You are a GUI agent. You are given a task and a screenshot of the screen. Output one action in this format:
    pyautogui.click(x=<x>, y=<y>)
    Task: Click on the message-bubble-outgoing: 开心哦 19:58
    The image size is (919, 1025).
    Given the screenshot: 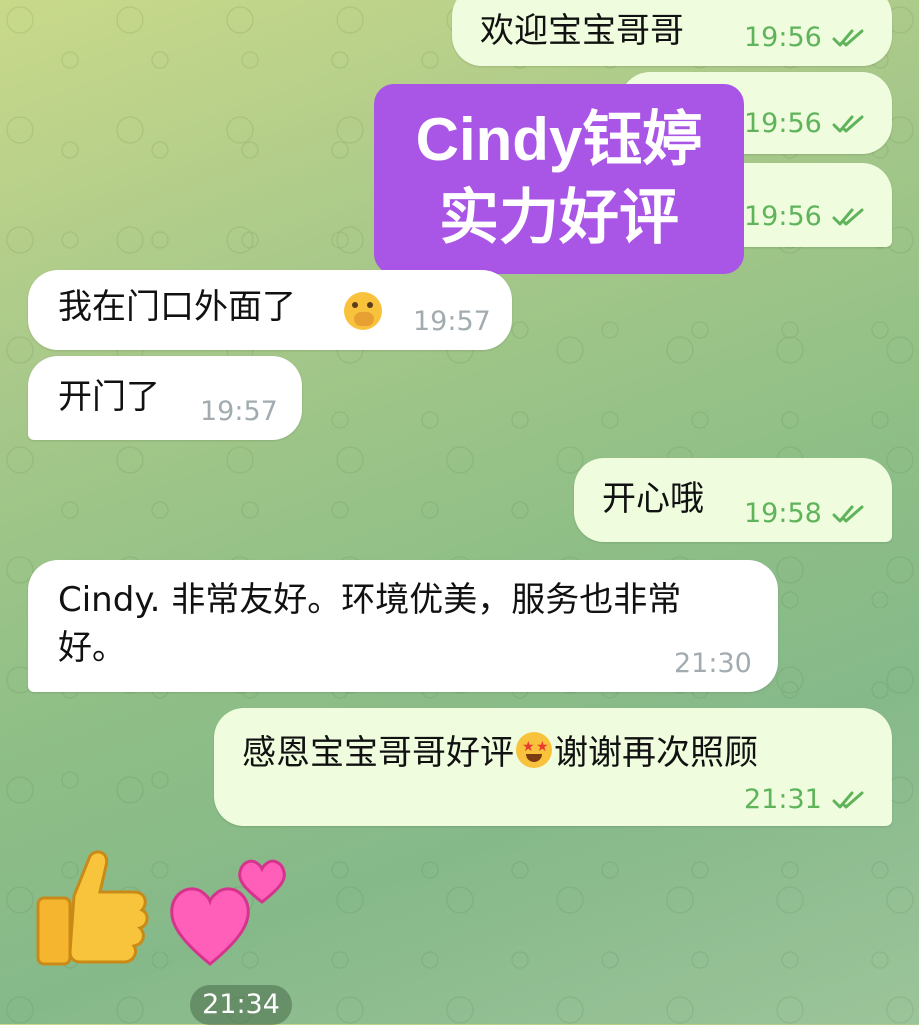 What is the action you would take?
    pyautogui.click(x=733, y=500)
    